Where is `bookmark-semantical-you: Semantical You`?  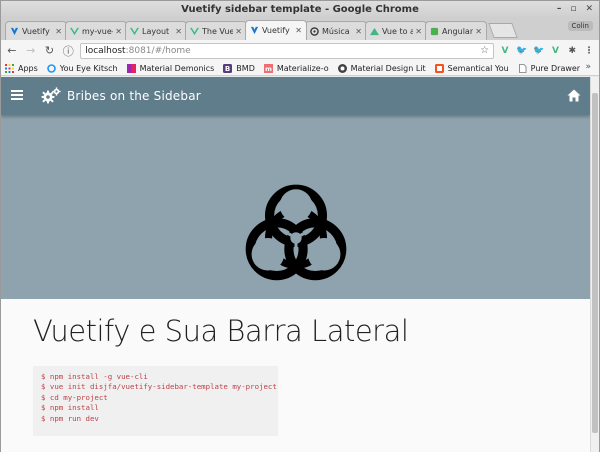 bookmark-semantical-you: Semantical You is located at coordinates (471, 68).